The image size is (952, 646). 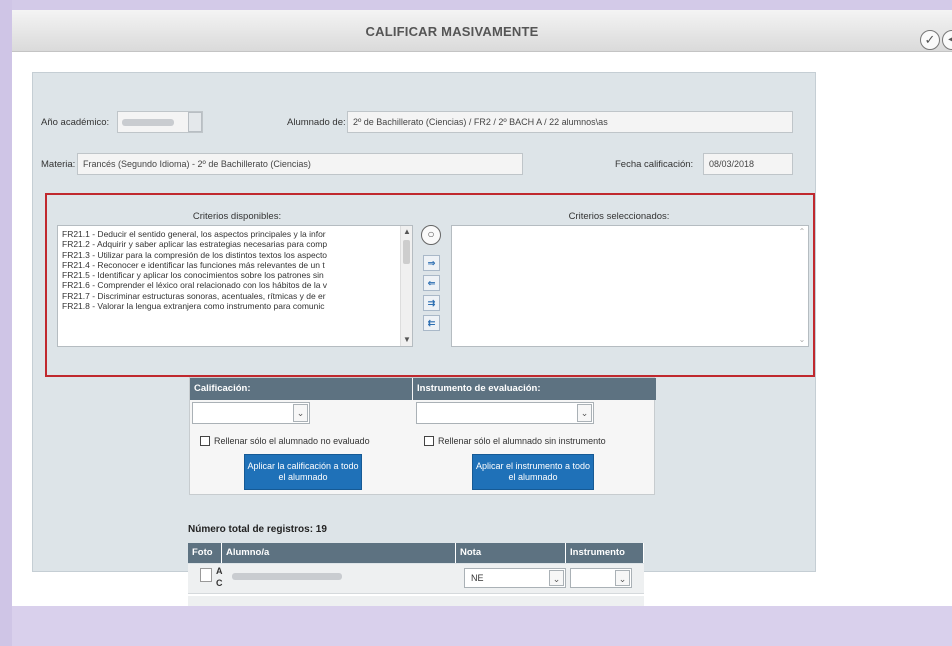 What do you see at coordinates (292, 441) in the screenshot?
I see `fill-unevaluated-label: Rellenar sólo el alumnado no evaluado` at bounding box center [292, 441].